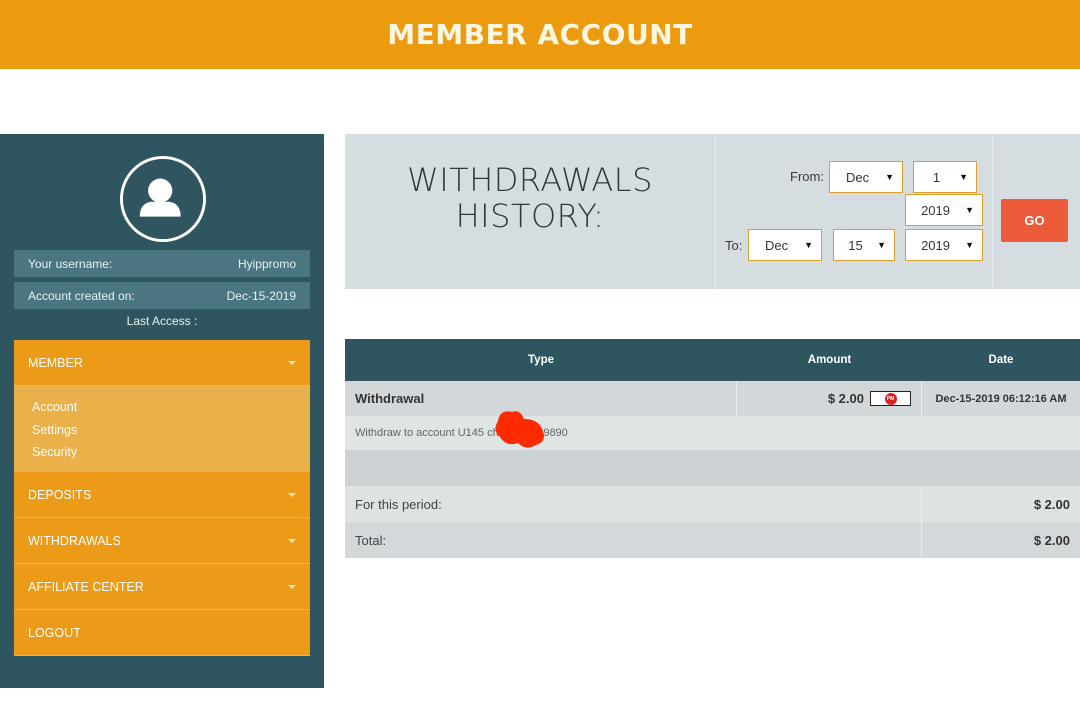 This screenshot has width=1080, height=706. I want to click on member-submenu: Account Settings Security, so click(162, 429).